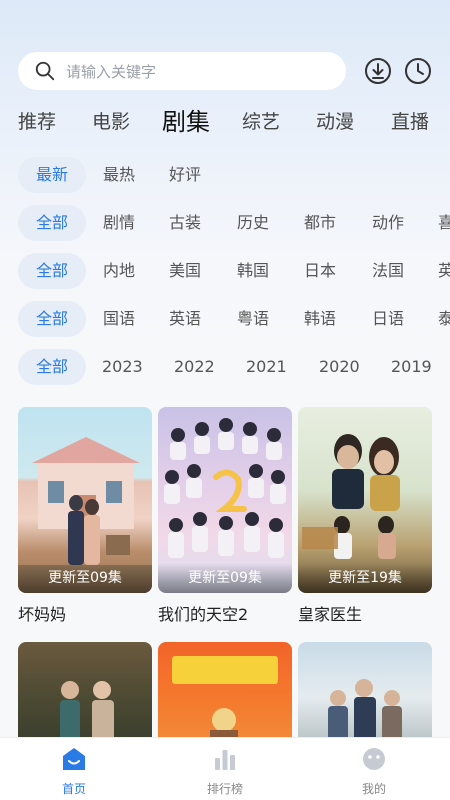  Describe the element at coordinates (225, 272) in the screenshot. I see `region-filter-row: 全部 内地 美国 韩国 日本 法国 英` at that location.